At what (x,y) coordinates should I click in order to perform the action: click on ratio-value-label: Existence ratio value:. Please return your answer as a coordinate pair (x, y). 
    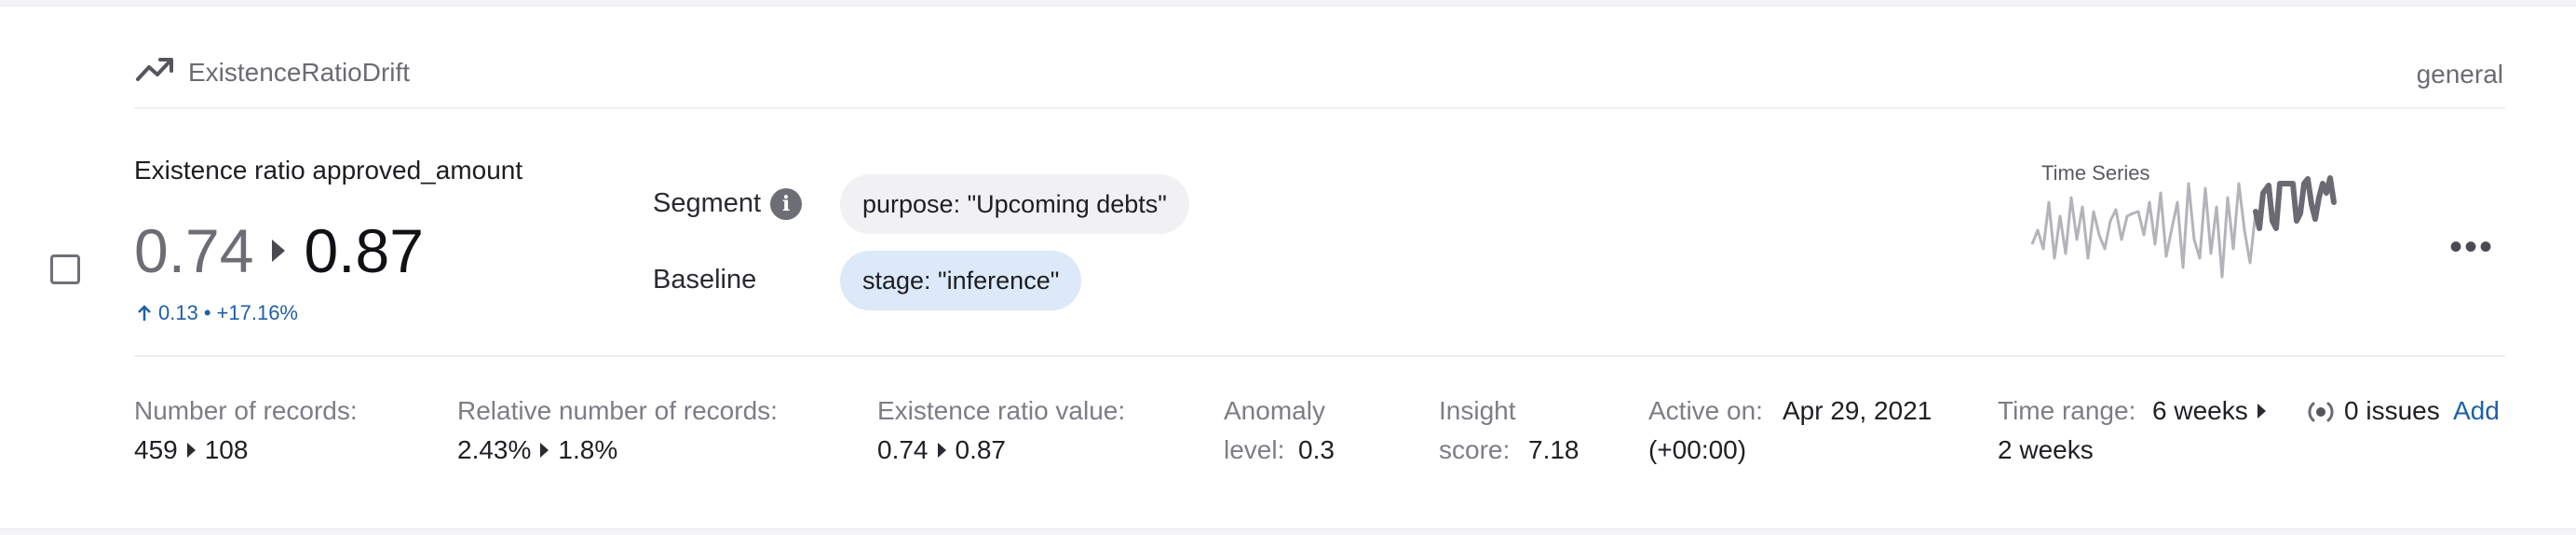
    Looking at the image, I should click on (1001, 410).